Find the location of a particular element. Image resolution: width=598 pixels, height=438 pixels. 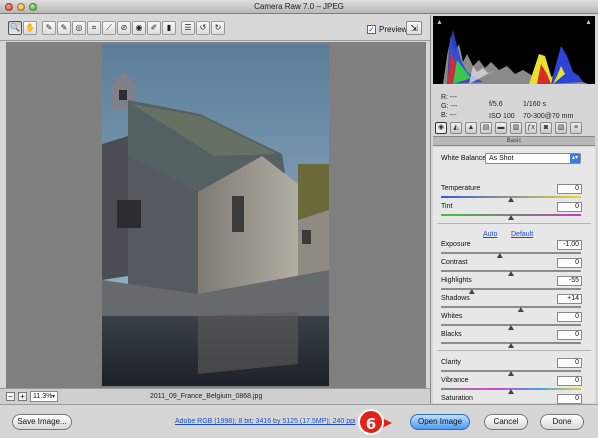

red-eye-tool-button: ◉ is located at coordinates (139, 28).